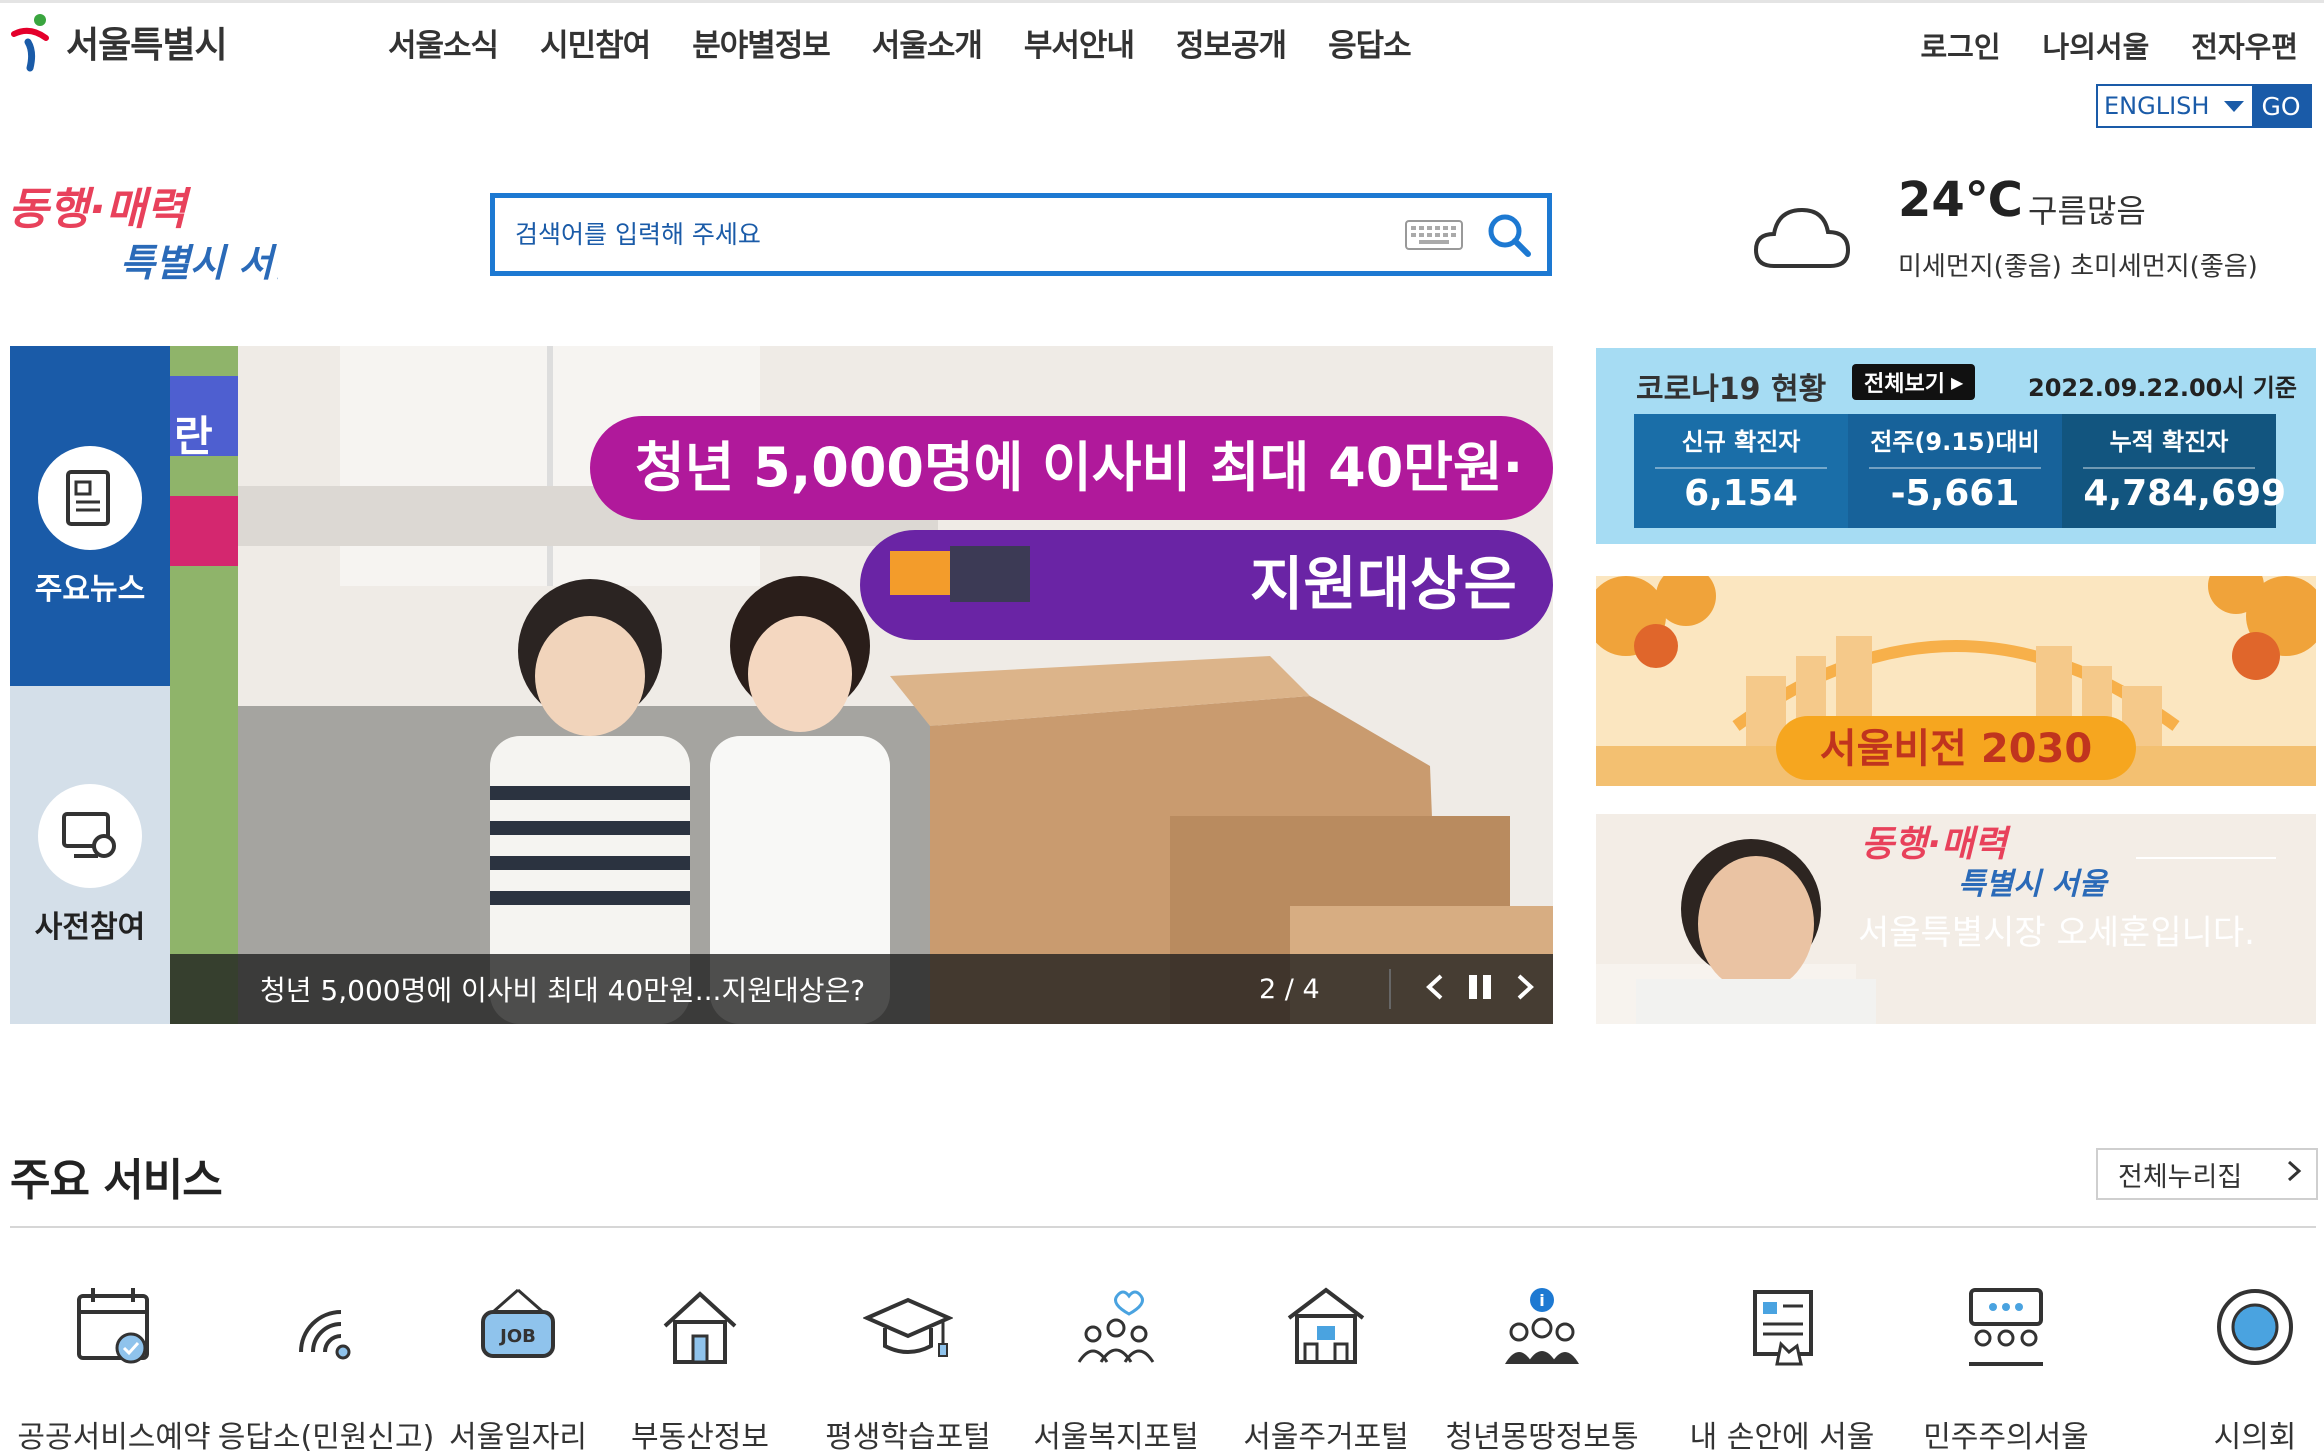 This screenshot has width=2324, height=1456. What do you see at coordinates (595, 42) in the screenshot?
I see `nav-item-participation: 시민참여` at bounding box center [595, 42].